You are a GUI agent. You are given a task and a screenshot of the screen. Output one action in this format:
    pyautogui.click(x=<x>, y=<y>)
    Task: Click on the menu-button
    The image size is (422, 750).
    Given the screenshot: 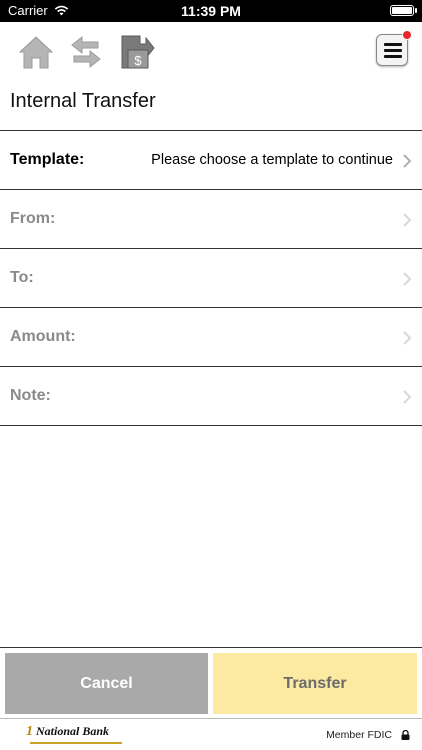 What is the action you would take?
    pyautogui.click(x=394, y=48)
    